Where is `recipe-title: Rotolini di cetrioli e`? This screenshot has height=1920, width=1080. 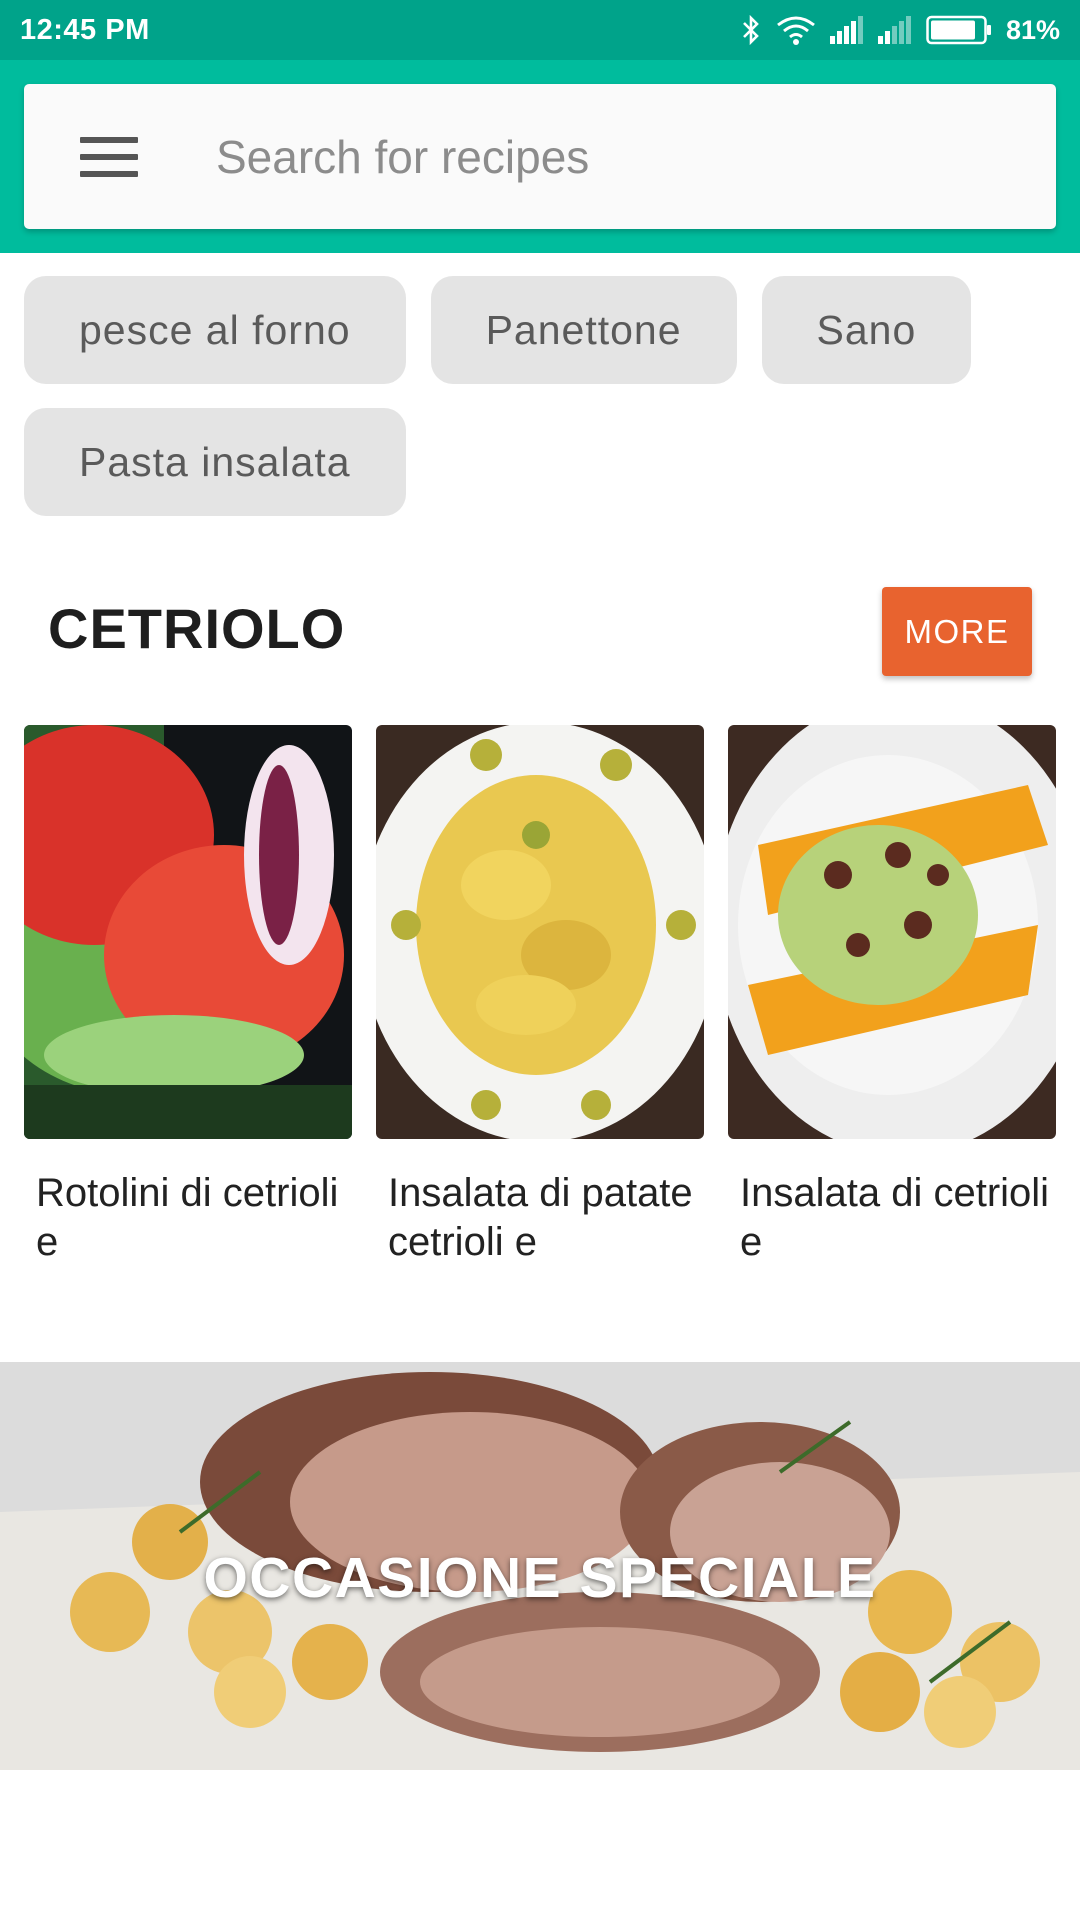 recipe-title: Rotolini di cetrioli e is located at coordinates (187, 1217).